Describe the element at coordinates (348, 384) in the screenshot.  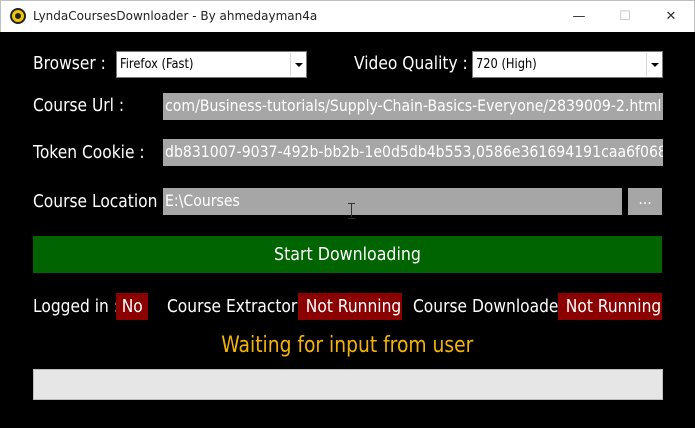
I see `download-progress-bar` at that location.